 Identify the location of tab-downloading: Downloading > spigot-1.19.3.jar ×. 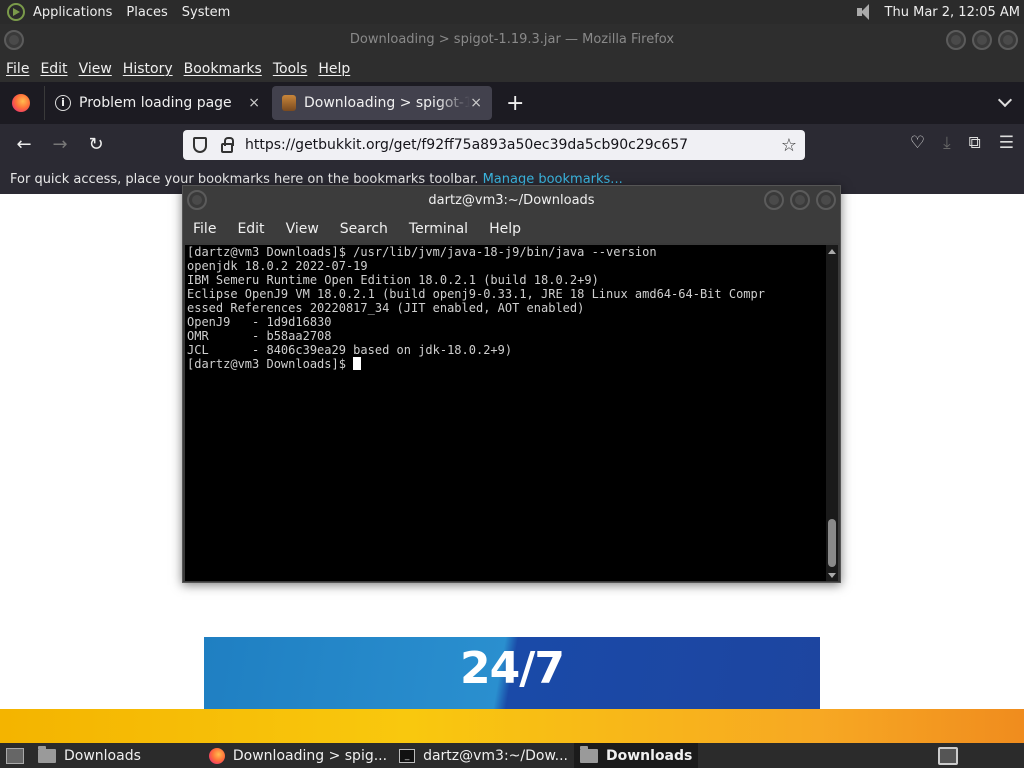
(382, 103).